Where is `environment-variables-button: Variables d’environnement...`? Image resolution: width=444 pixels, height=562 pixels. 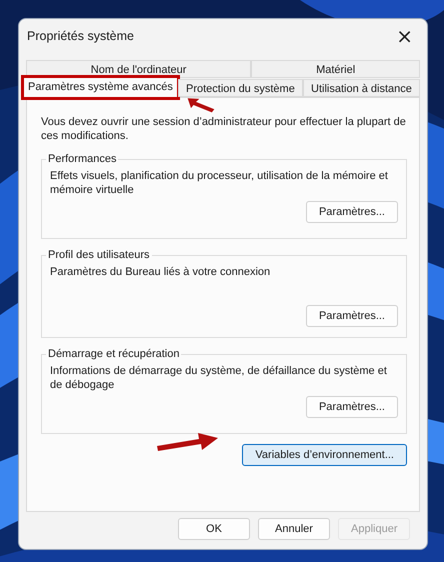 environment-variables-button: Variables d’environnement... is located at coordinates (324, 455).